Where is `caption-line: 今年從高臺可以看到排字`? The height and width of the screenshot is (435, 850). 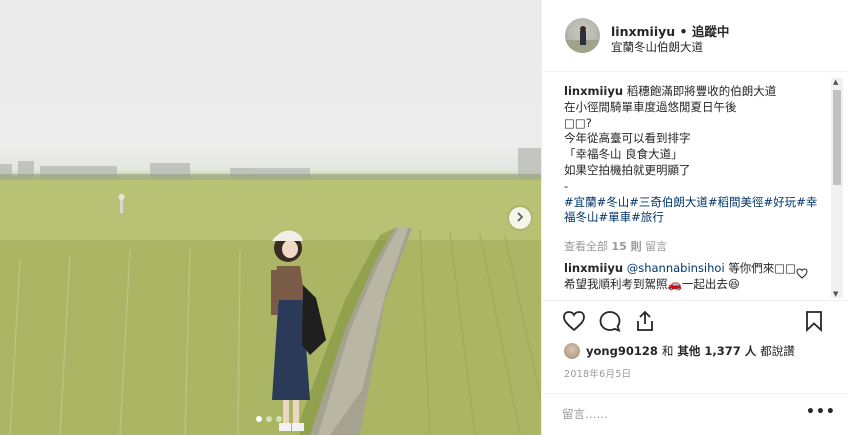
caption-line: 今年從高臺可以看到排字 is located at coordinates (627, 138).